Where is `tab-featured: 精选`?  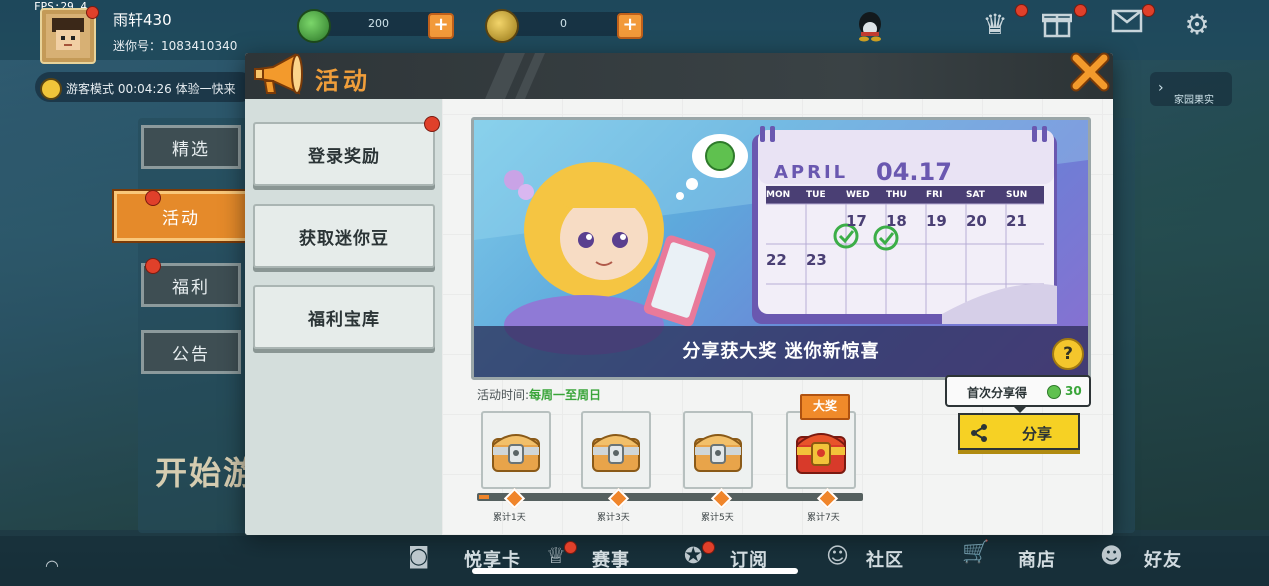 tab-featured: 精选 is located at coordinates (191, 147).